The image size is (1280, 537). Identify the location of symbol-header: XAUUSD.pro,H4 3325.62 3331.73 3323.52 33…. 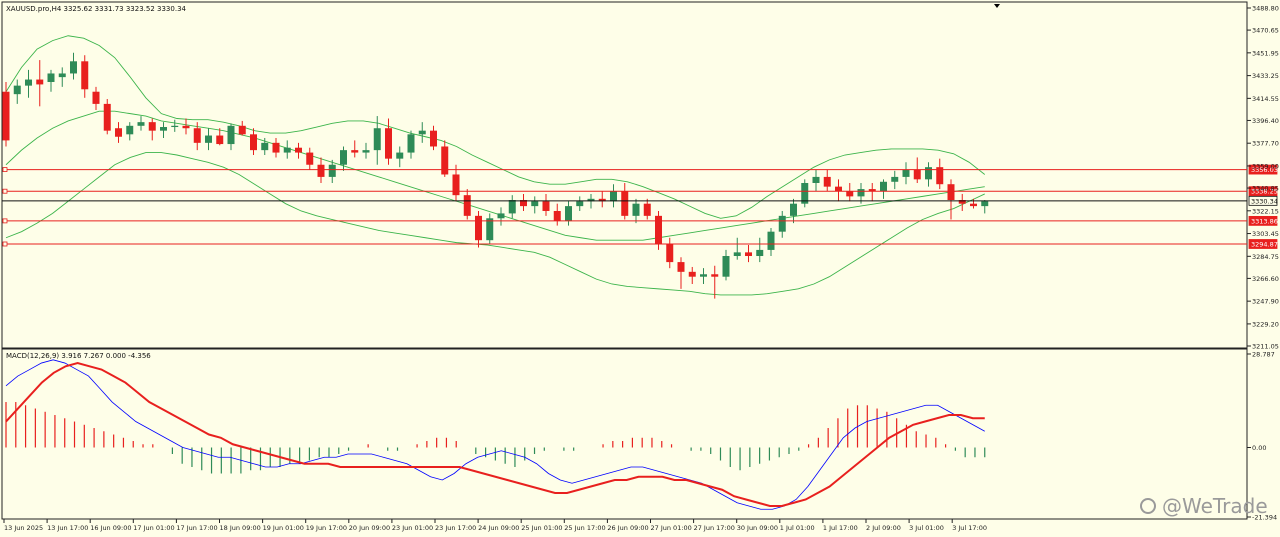
(96, 9).